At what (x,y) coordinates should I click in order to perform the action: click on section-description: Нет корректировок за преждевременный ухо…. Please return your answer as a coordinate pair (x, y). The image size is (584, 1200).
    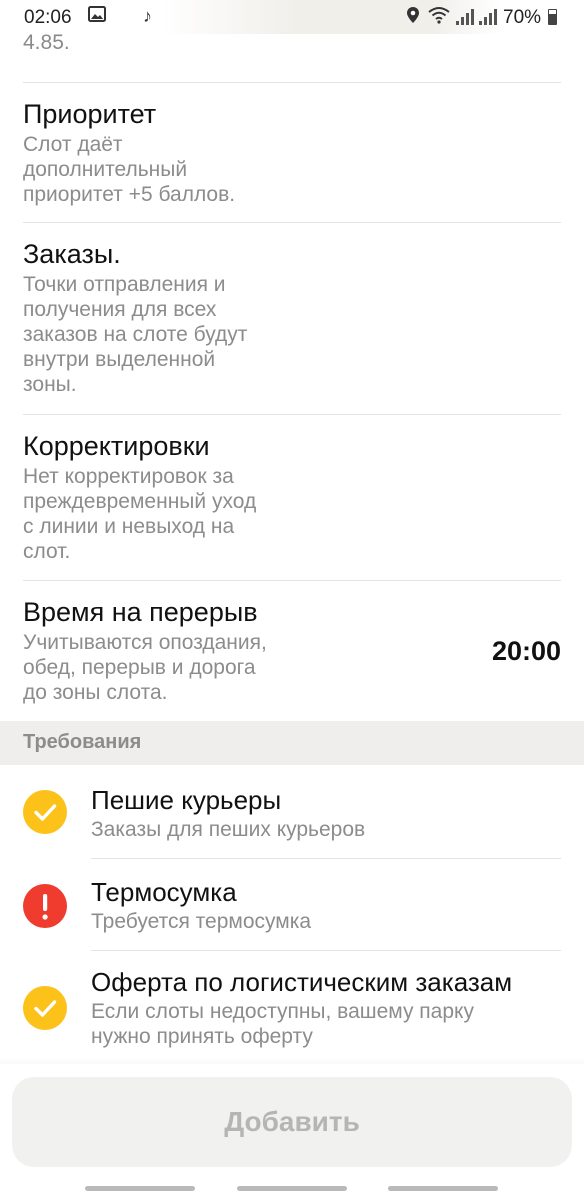
    Looking at the image, I should click on (158, 514).